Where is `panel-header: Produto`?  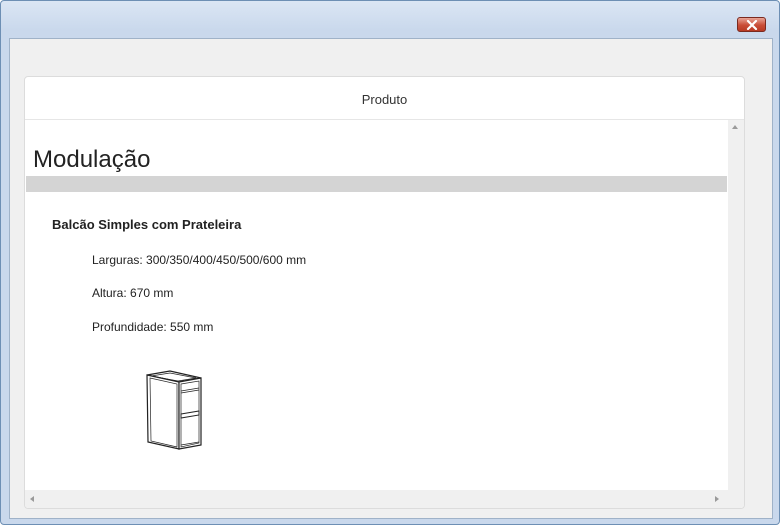
panel-header: Produto is located at coordinates (384, 98).